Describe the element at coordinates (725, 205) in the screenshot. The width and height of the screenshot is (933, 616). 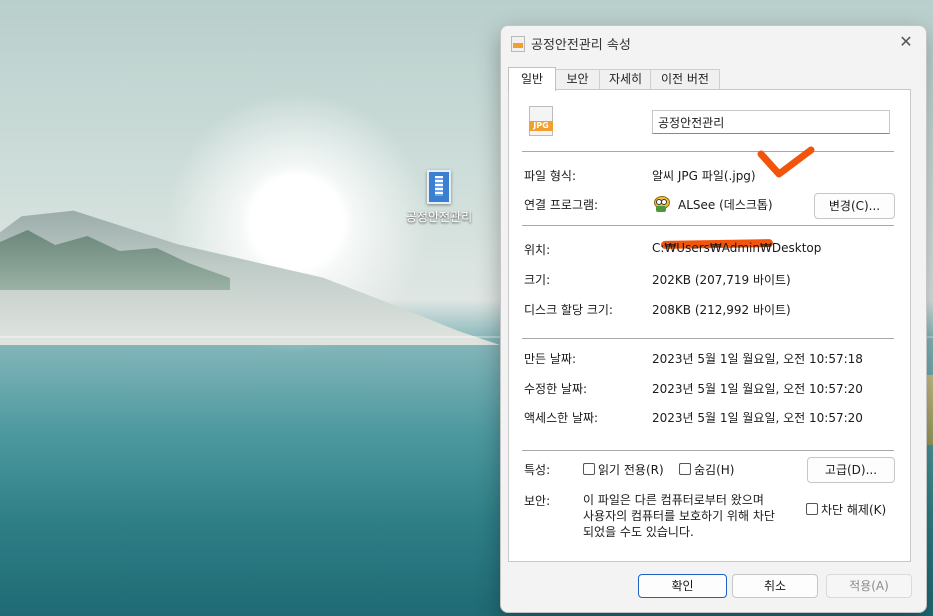
I see `opens-with-value: ALSee (데스크톱)` at that location.